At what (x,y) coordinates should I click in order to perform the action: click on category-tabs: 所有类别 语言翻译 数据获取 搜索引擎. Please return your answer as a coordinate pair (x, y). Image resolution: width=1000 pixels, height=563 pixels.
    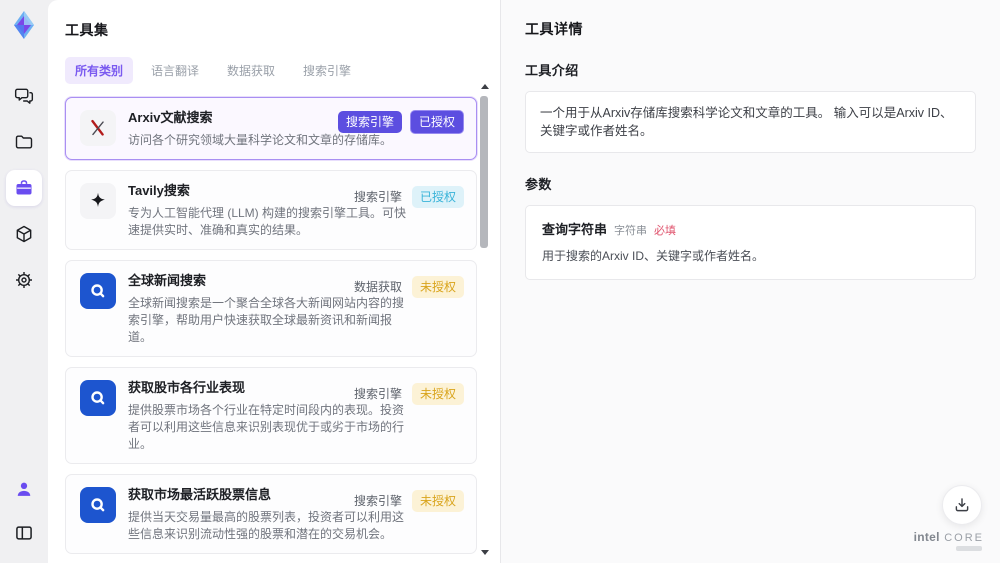
    Looking at the image, I should click on (282, 70).